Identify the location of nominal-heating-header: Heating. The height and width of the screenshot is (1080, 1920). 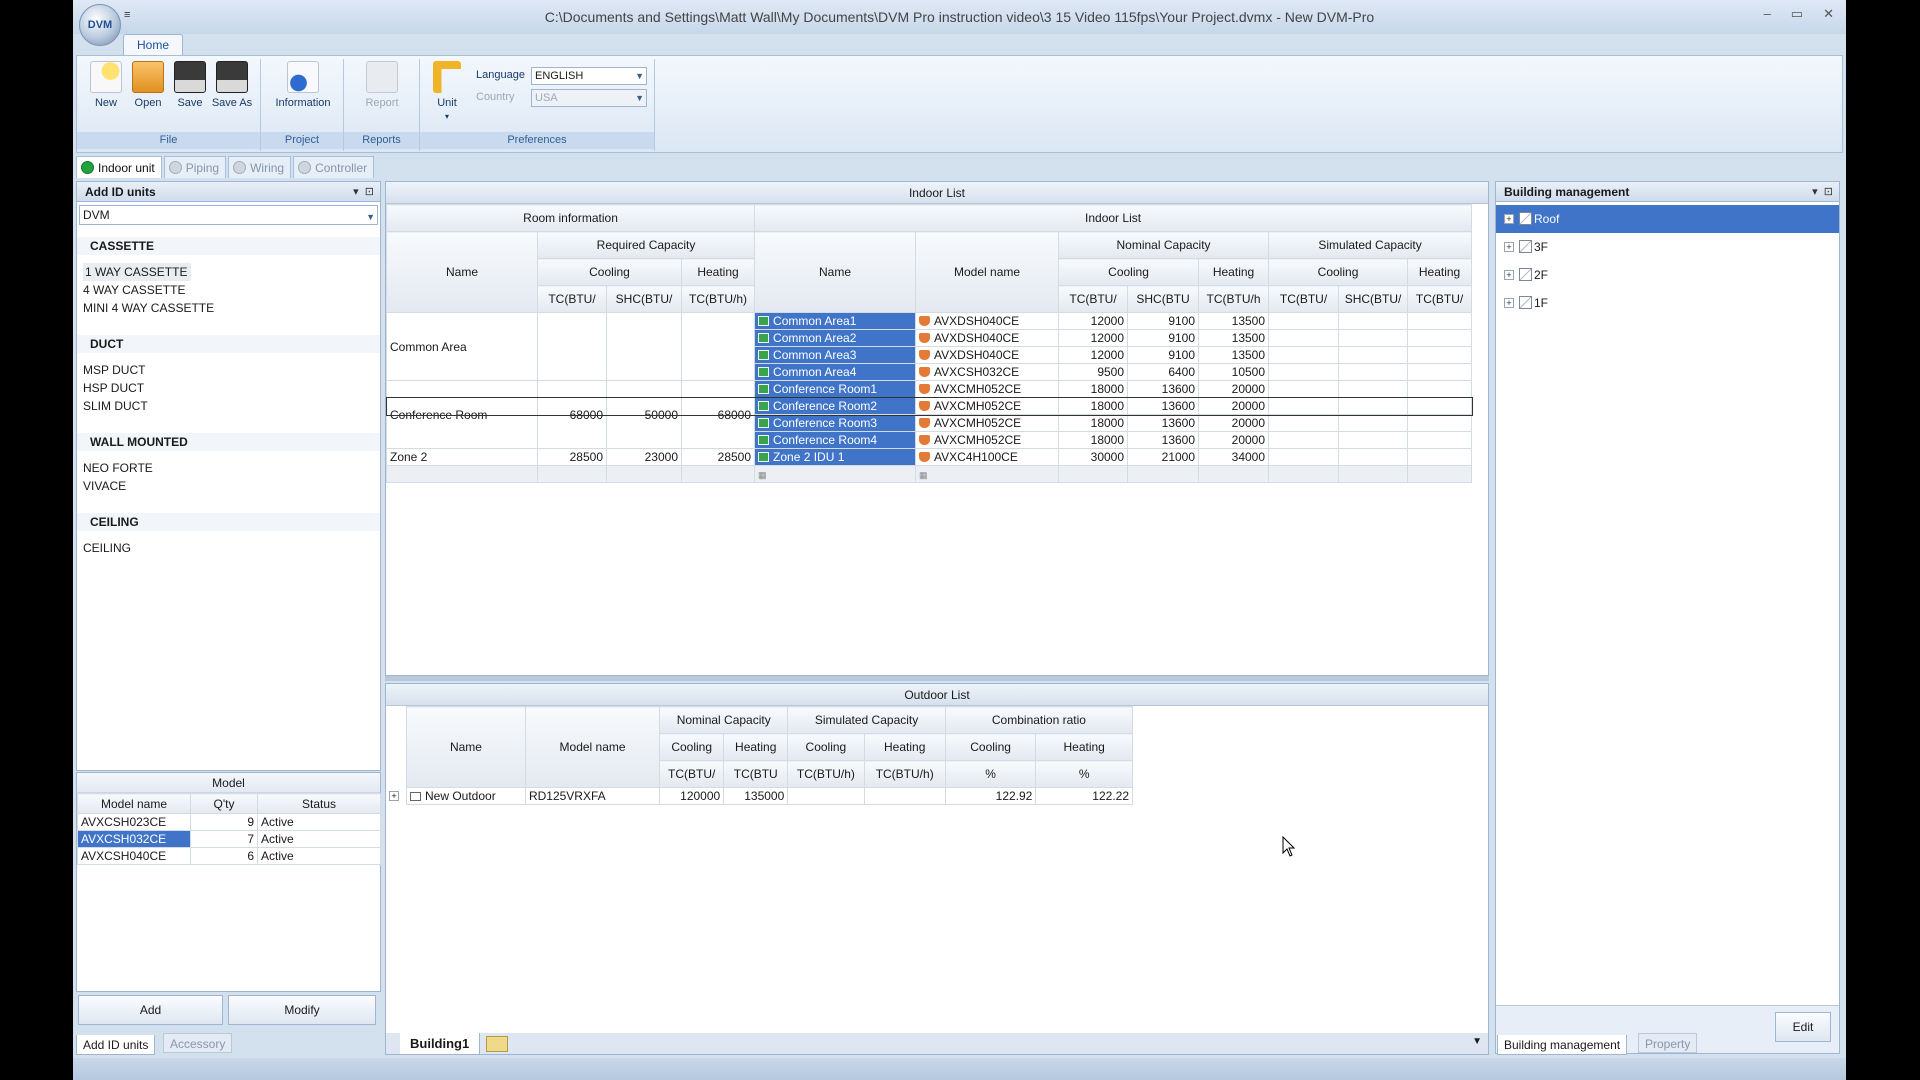
(1234, 272).